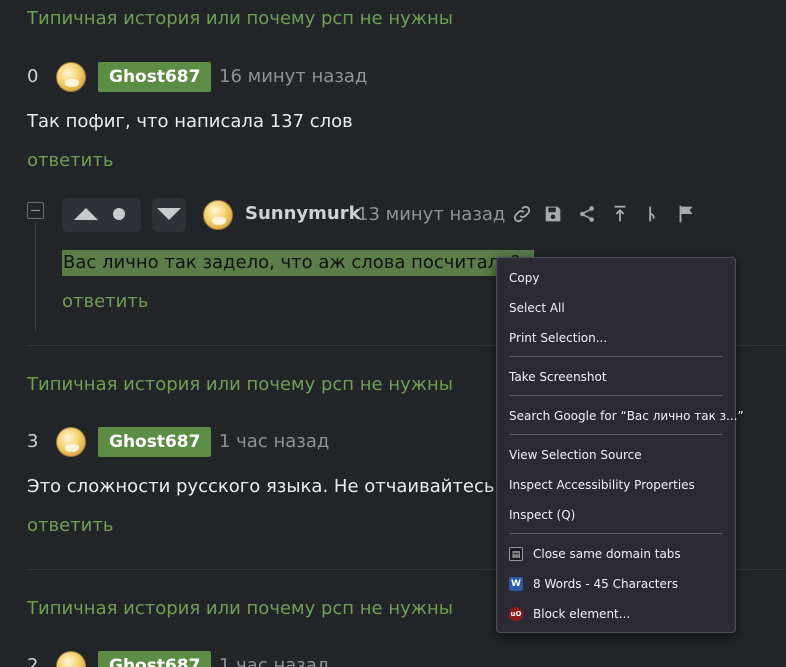 The height and width of the screenshot is (667, 786). Describe the element at coordinates (616, 308) in the screenshot. I see `menu-item-select-all: Select All` at that location.